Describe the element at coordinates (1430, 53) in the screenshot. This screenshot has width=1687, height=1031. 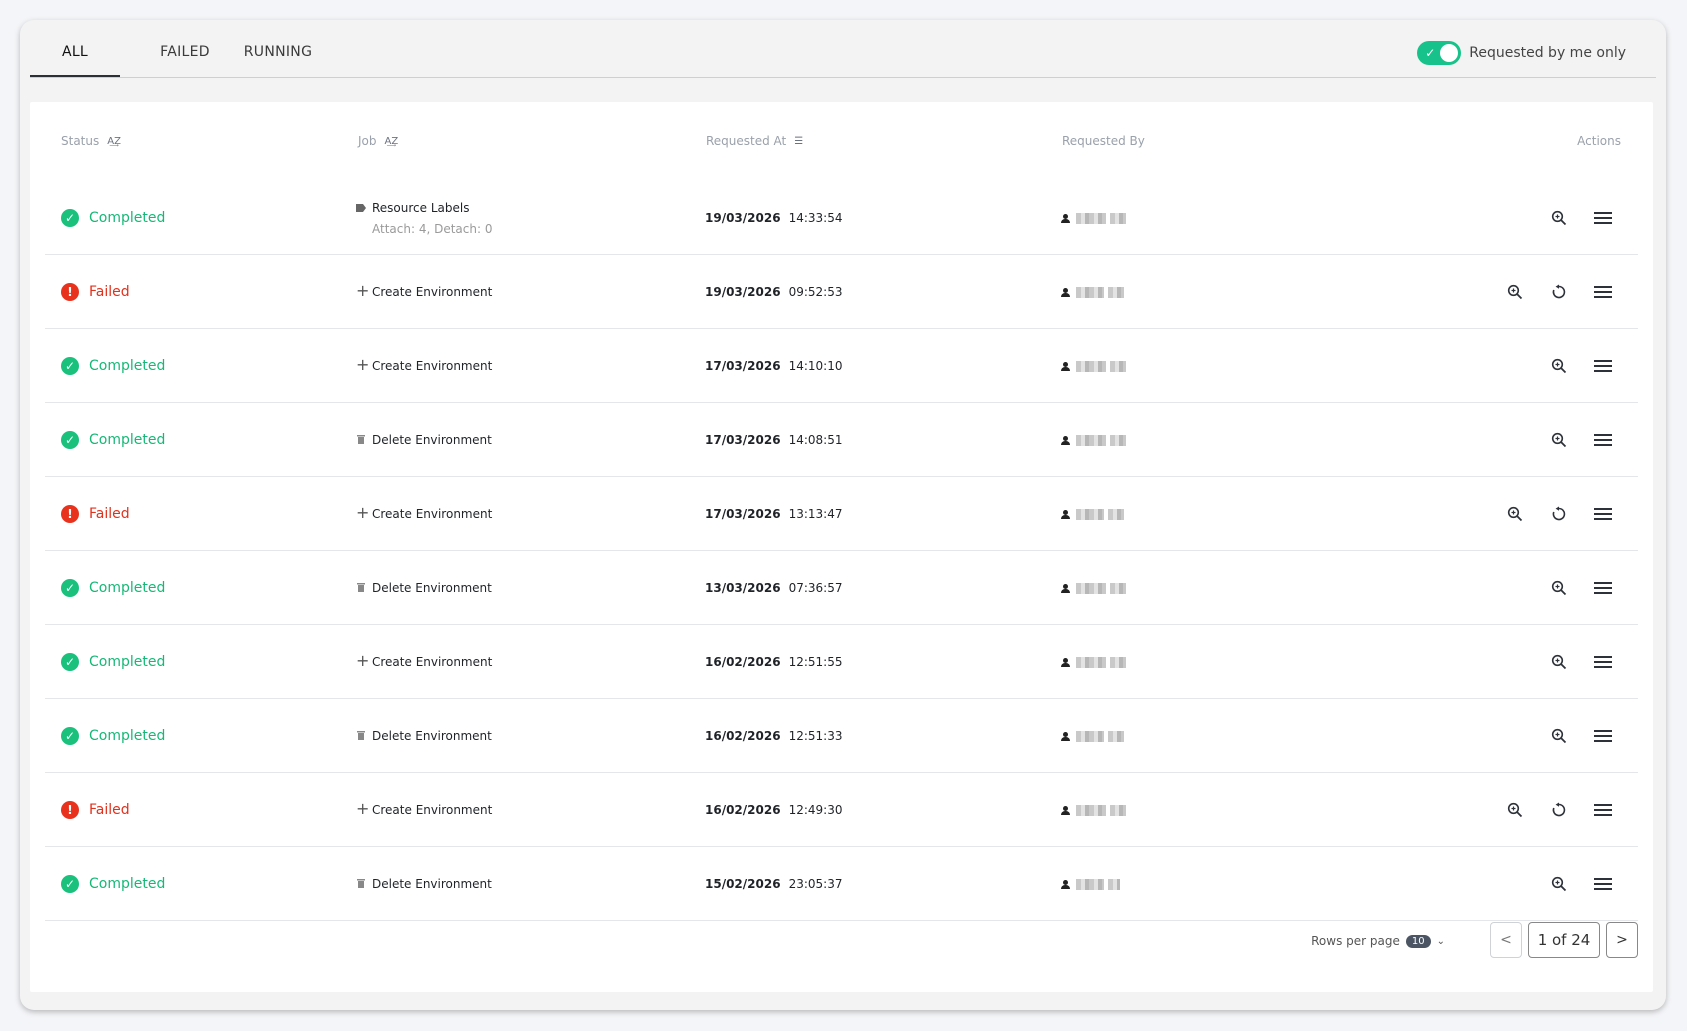
I see `check-icon: ✓` at that location.